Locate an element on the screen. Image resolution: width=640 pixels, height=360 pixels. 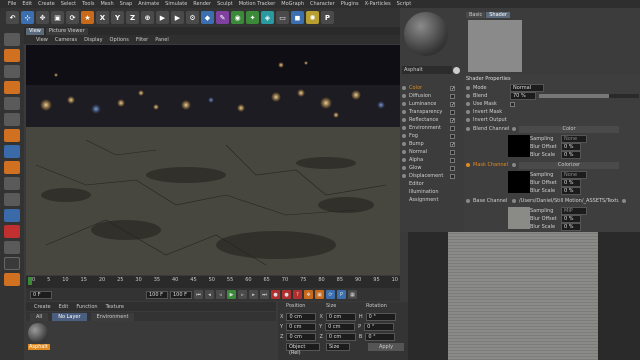
apply-button: Apply is located at coordinates (386, 347).